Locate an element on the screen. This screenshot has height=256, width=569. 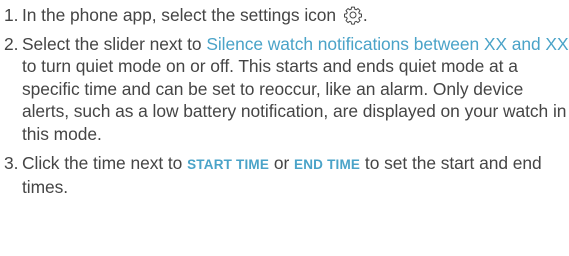
gear-icon is located at coordinates (353, 15).